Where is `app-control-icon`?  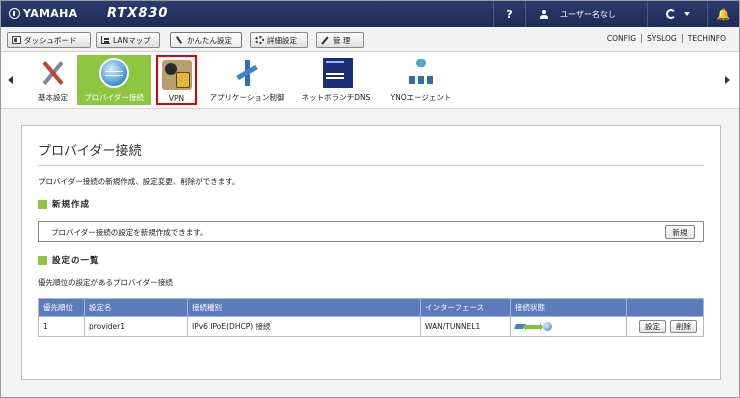
app-control-icon is located at coordinates (247, 73).